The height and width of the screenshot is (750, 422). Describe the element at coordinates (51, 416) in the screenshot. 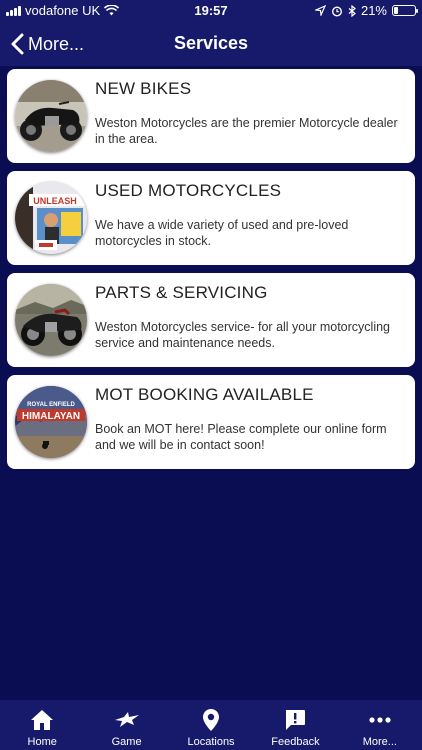

I see `himalayan-text: HIMALAYAN` at that location.